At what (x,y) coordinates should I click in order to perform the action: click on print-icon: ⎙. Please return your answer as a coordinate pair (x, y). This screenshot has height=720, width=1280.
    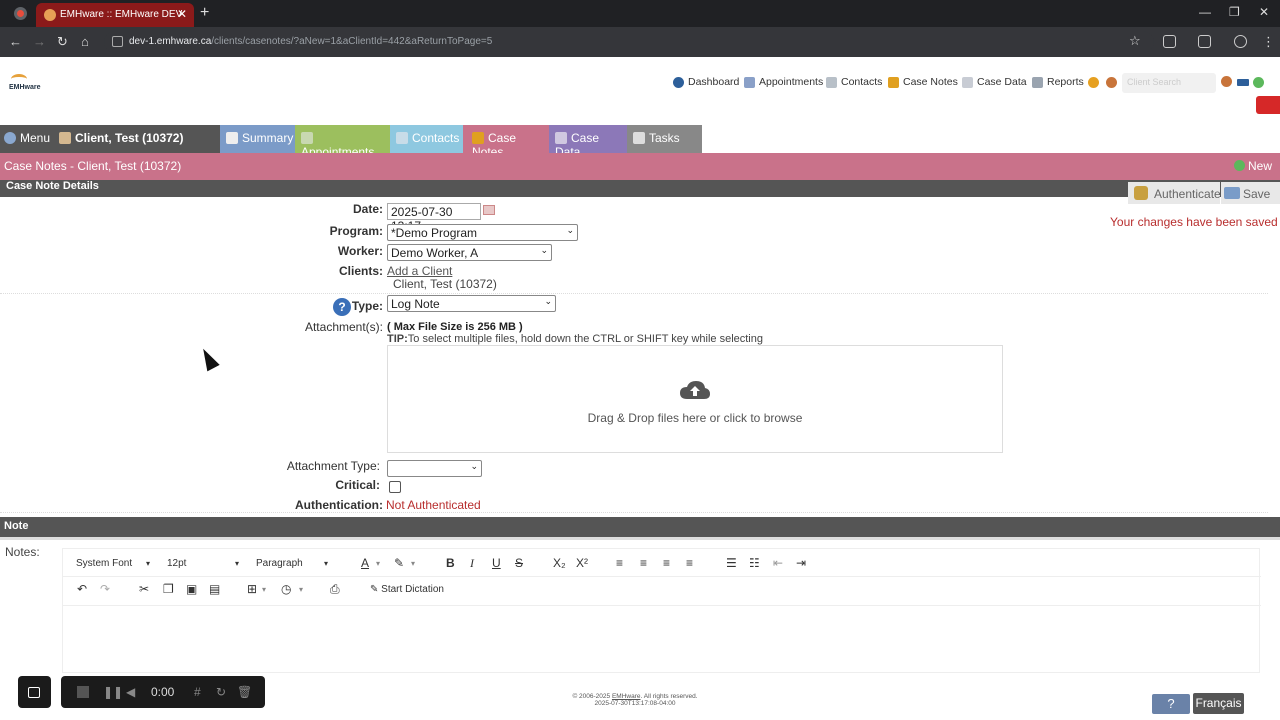
    Looking at the image, I should click on (335, 589).